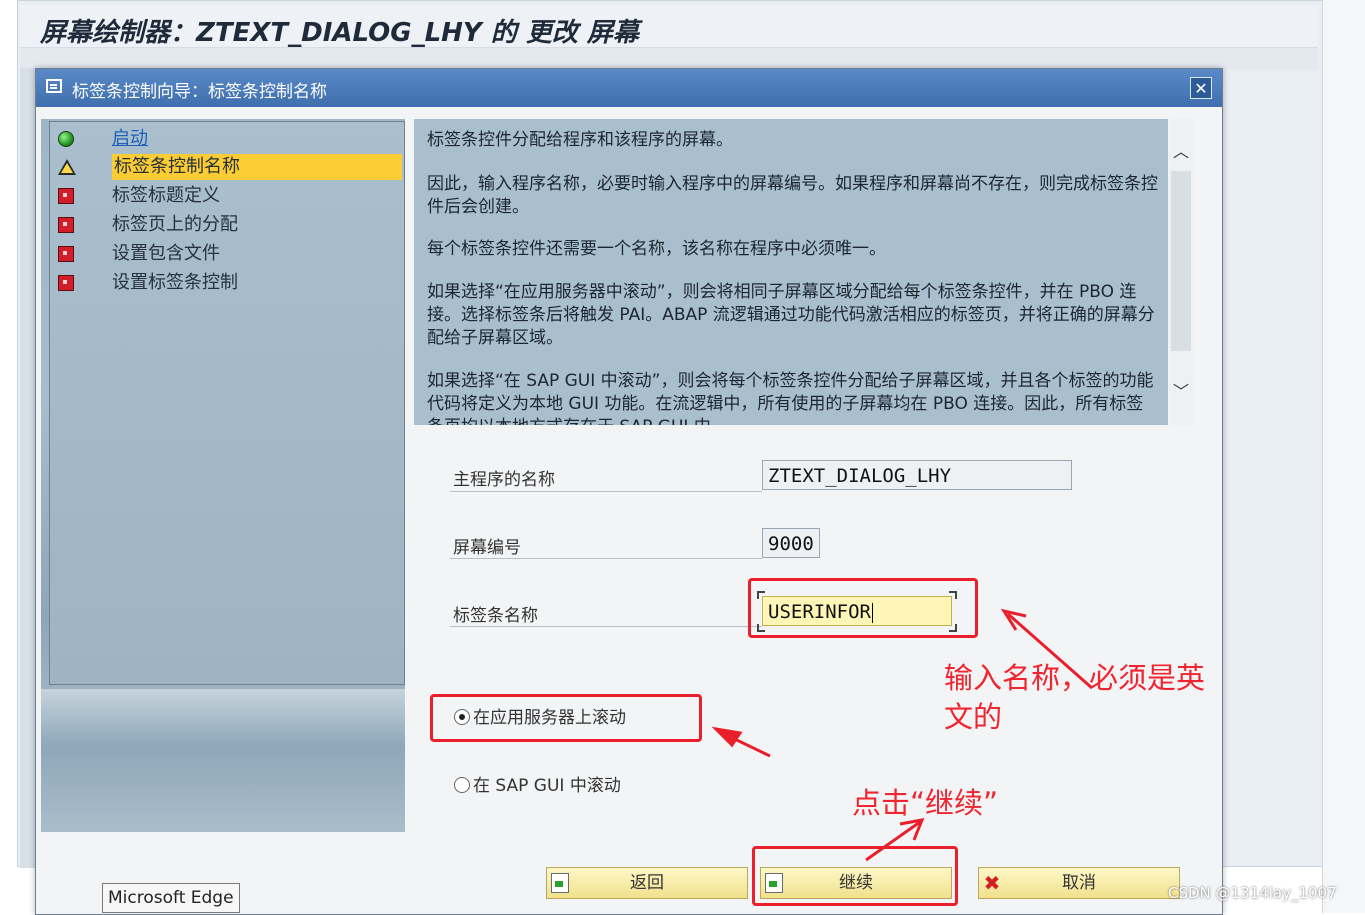 This screenshot has height=915, width=1365. Describe the element at coordinates (1252, 893) in the screenshot. I see `watermark: CSDN @1314lay_1007` at that location.